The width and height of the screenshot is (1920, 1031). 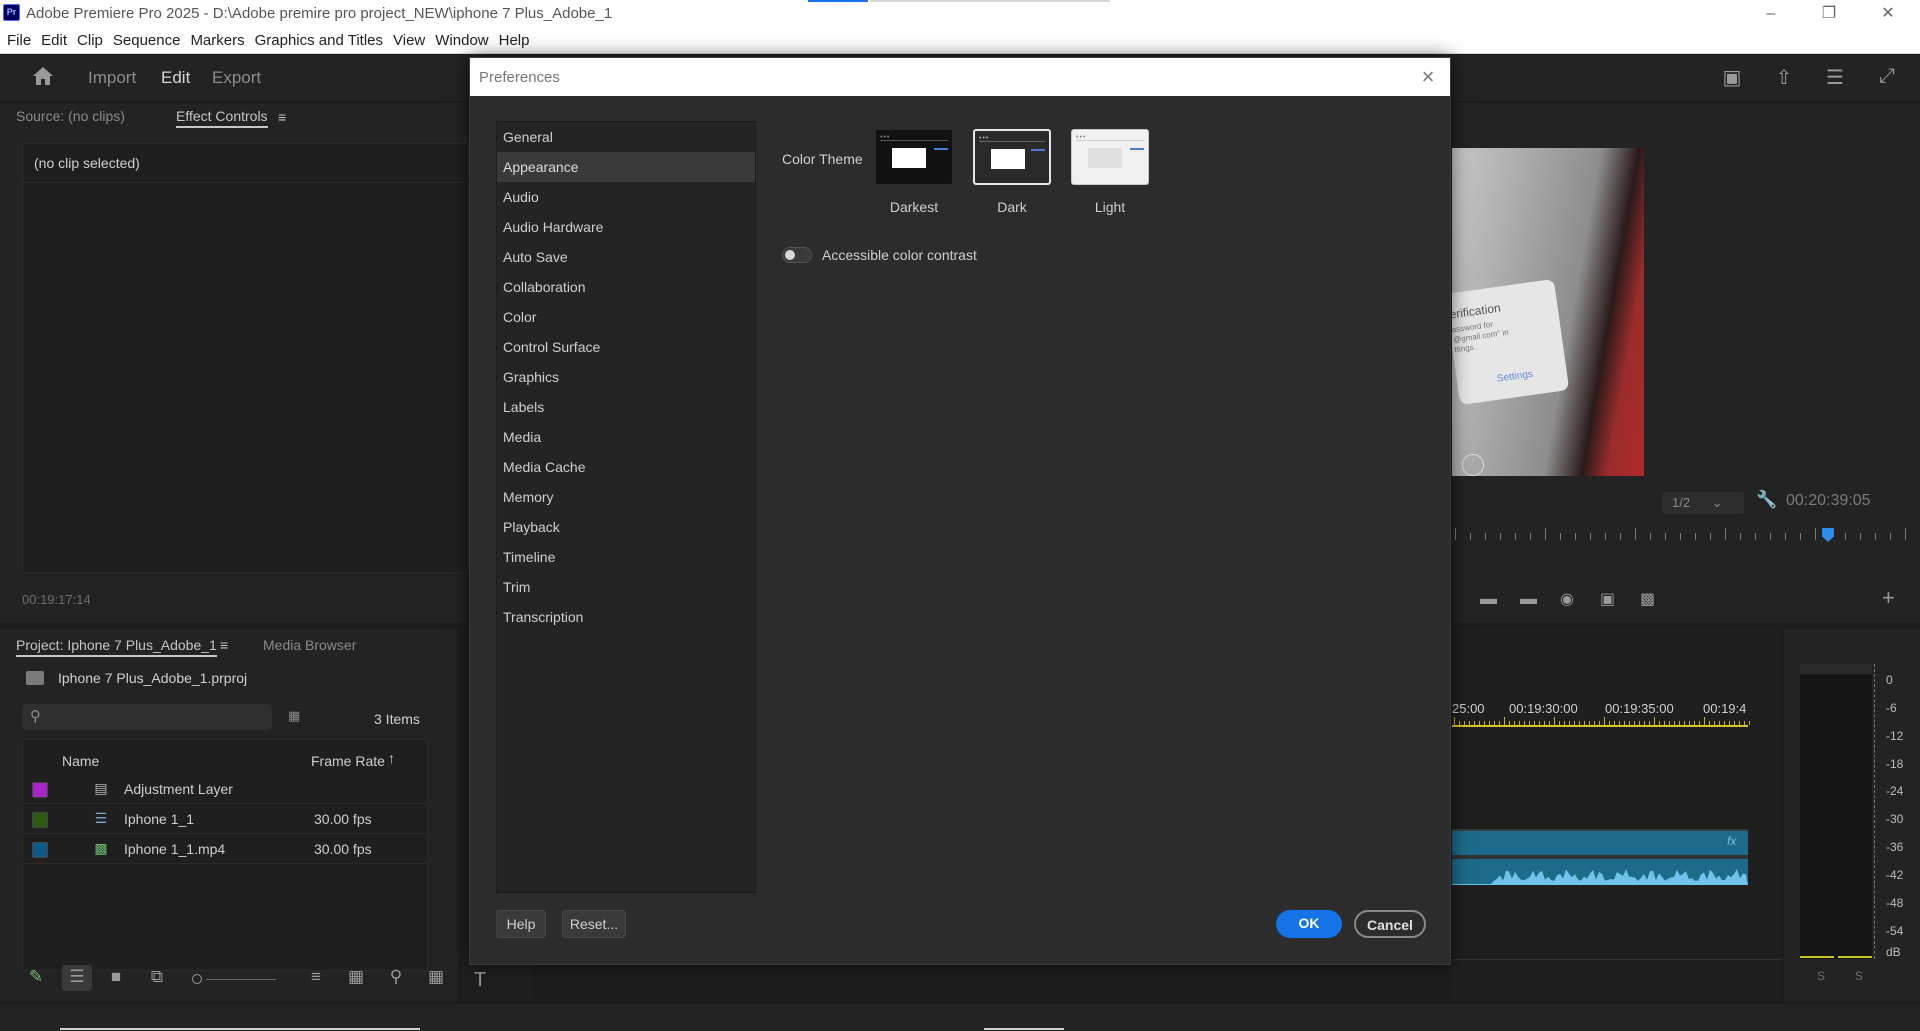 I want to click on category-timeline: Timeline, so click(x=626, y=557).